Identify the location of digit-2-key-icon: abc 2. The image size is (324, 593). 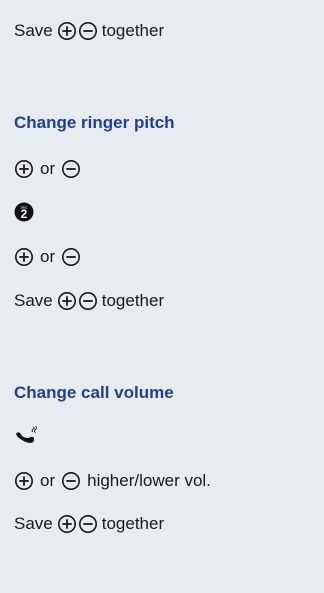
(24, 212).